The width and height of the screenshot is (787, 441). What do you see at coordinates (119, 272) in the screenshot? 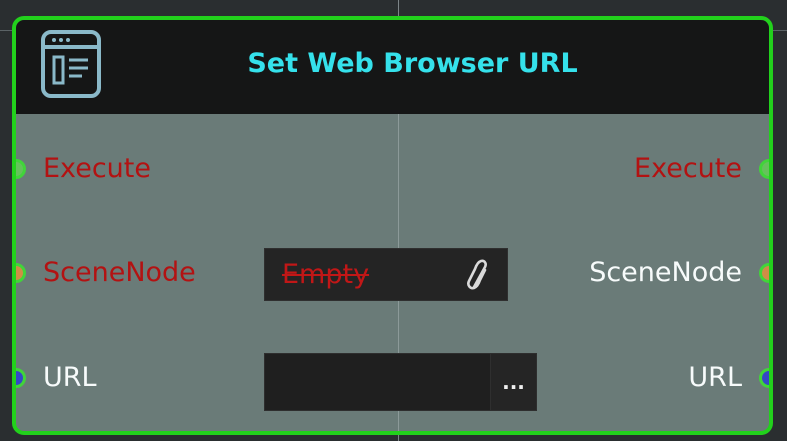
I see `input-scenenode-label: SceneNode` at bounding box center [119, 272].